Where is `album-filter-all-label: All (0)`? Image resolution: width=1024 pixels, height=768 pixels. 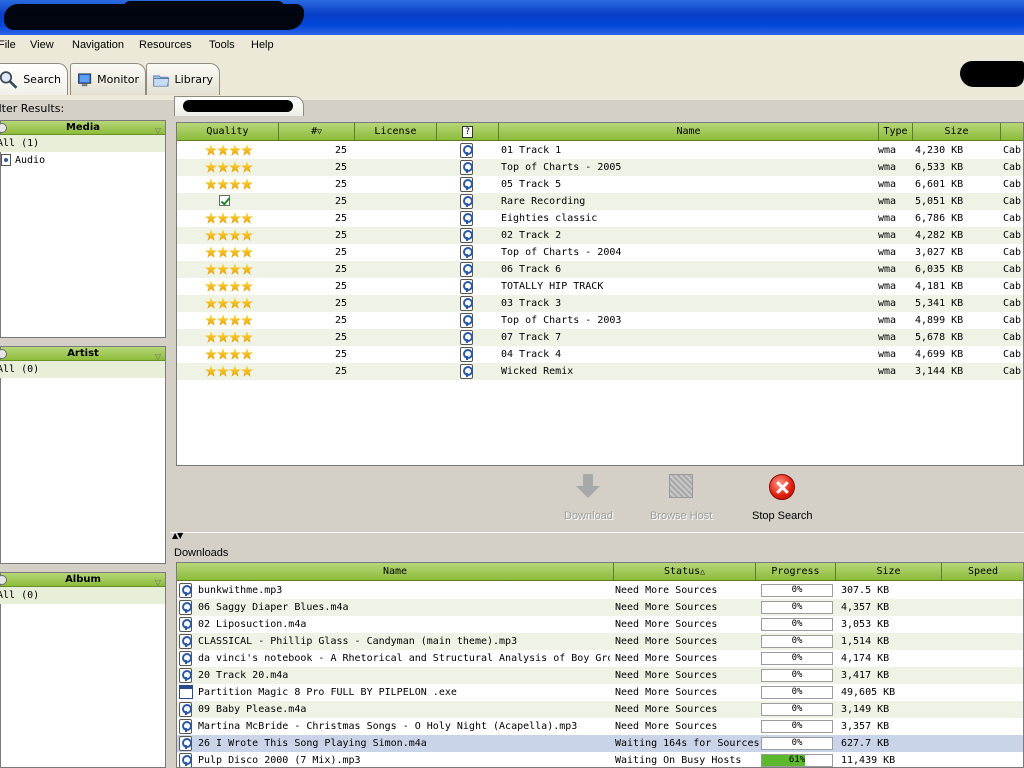 album-filter-all-label: All (0) is located at coordinates (20, 595).